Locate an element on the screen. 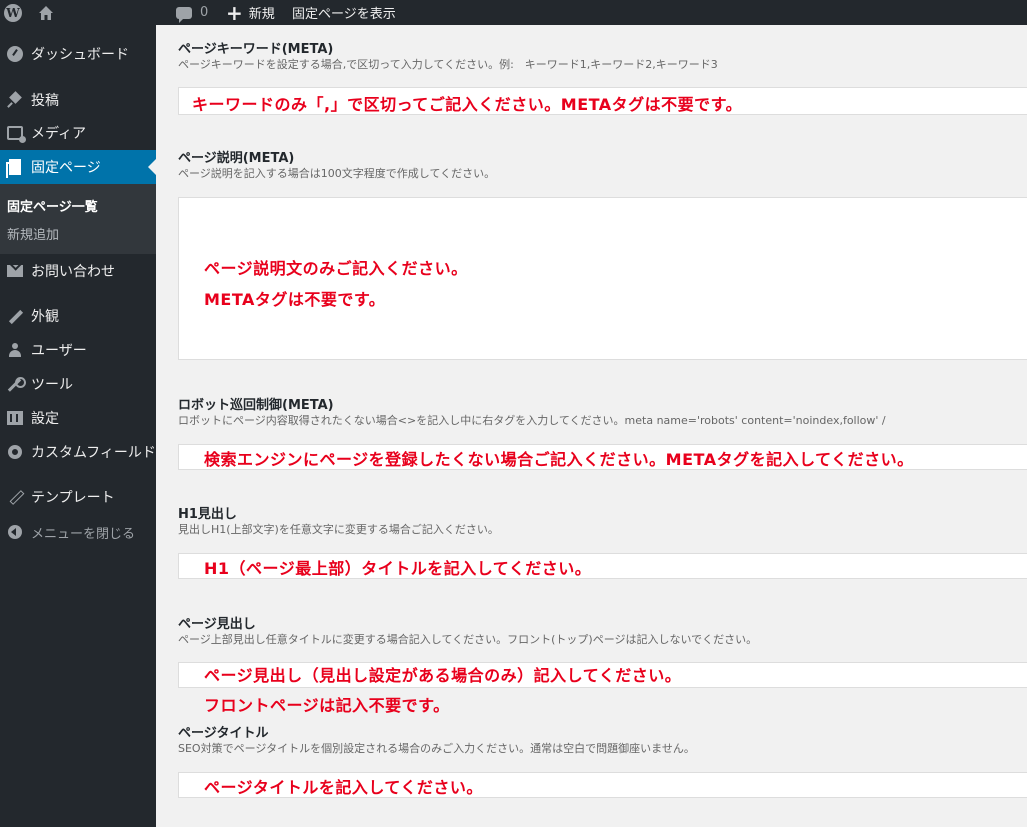  admin-bar: W 0 + 新規 固定ページを表示 is located at coordinates (513, 12).